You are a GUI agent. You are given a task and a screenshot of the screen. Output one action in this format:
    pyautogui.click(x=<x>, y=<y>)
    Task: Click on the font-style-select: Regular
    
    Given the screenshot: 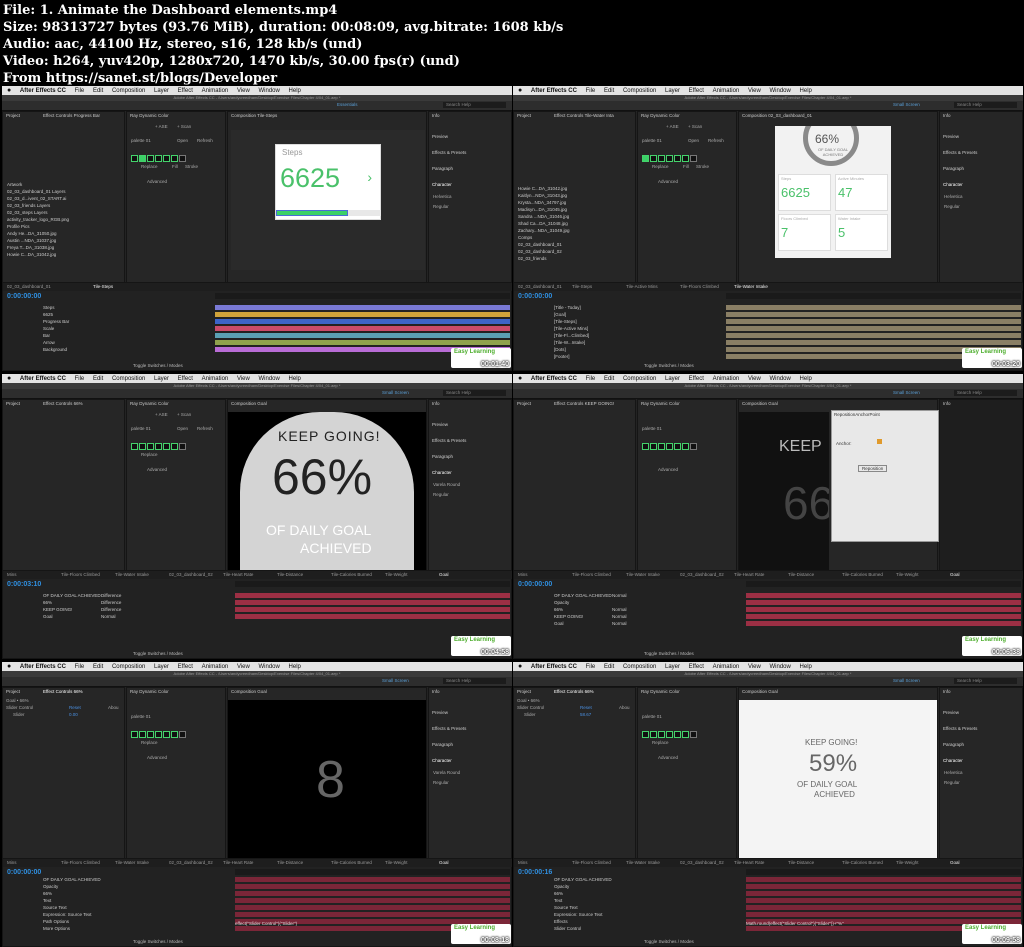 What is the action you would take?
    pyautogui.click(x=952, y=206)
    